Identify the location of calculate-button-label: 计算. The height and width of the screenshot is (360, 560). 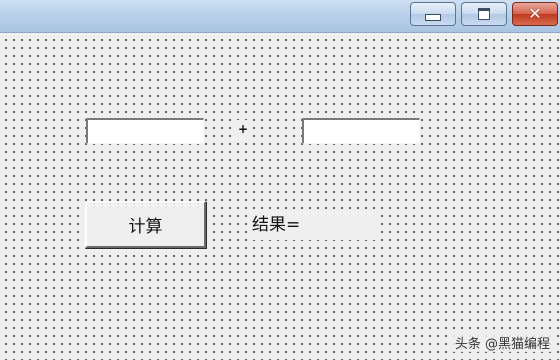
(145, 227).